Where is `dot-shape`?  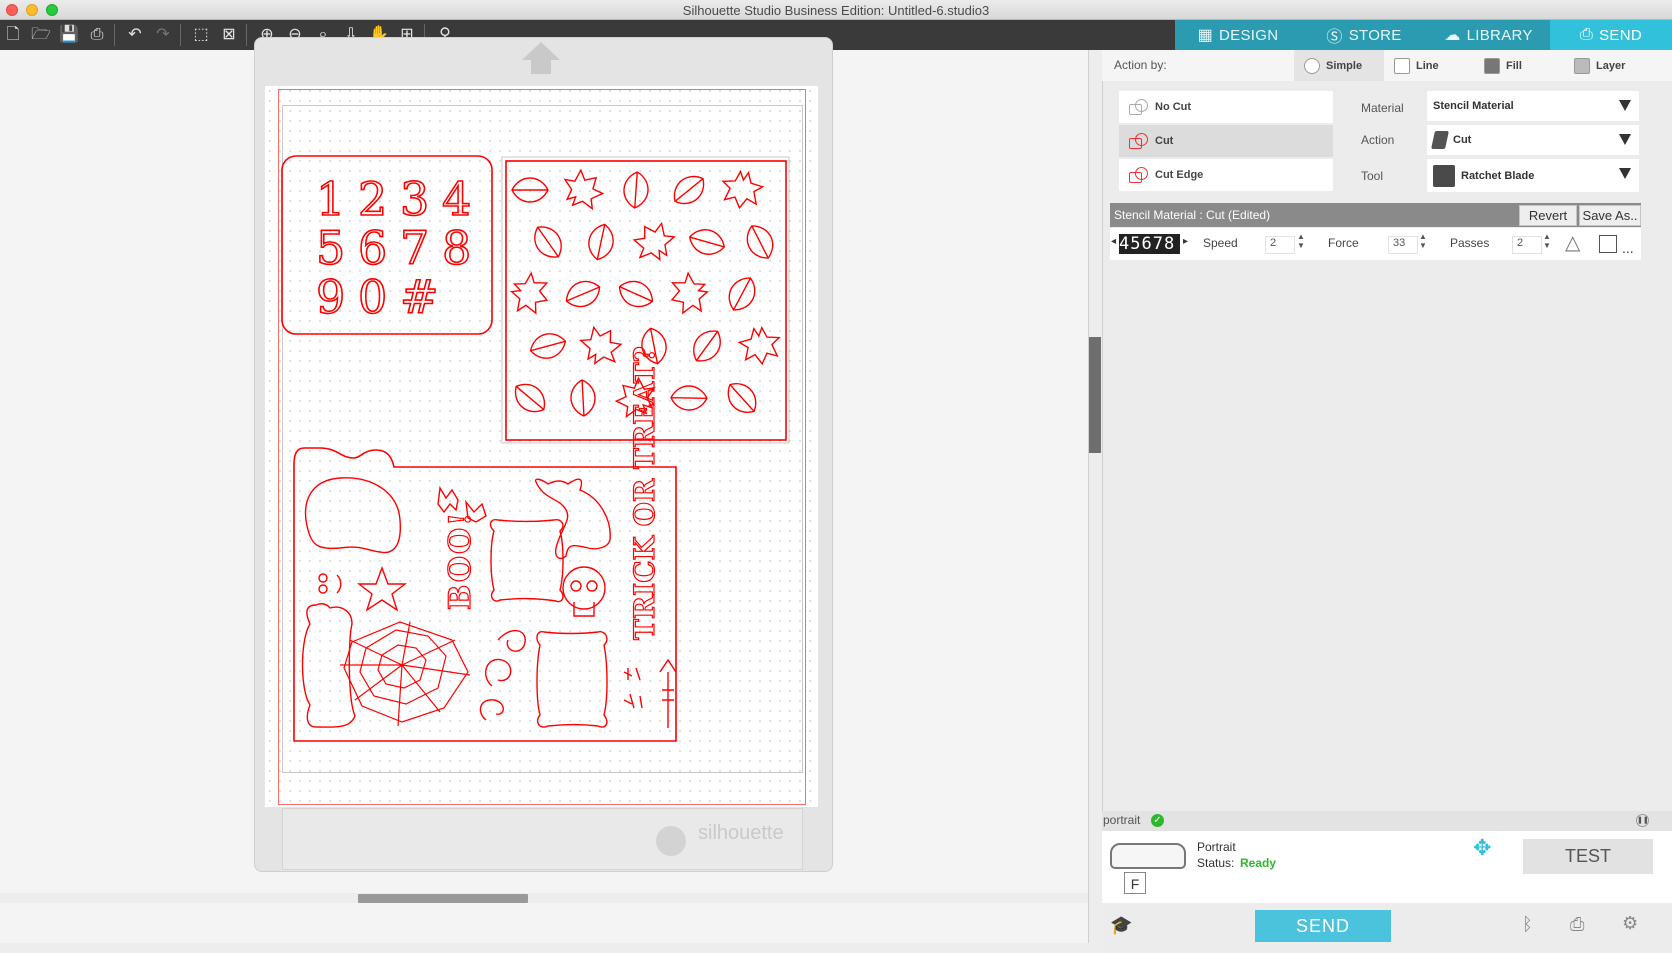
dot-shape is located at coordinates (323, 578).